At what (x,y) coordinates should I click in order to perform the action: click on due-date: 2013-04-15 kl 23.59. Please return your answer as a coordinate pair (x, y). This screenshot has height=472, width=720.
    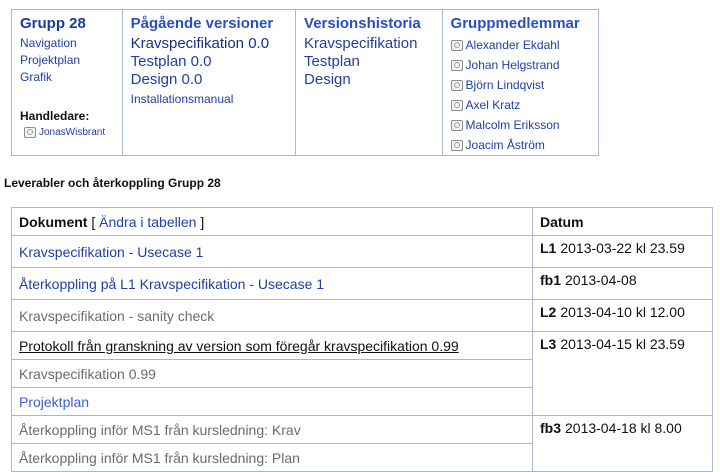
    Looking at the image, I should click on (622, 344).